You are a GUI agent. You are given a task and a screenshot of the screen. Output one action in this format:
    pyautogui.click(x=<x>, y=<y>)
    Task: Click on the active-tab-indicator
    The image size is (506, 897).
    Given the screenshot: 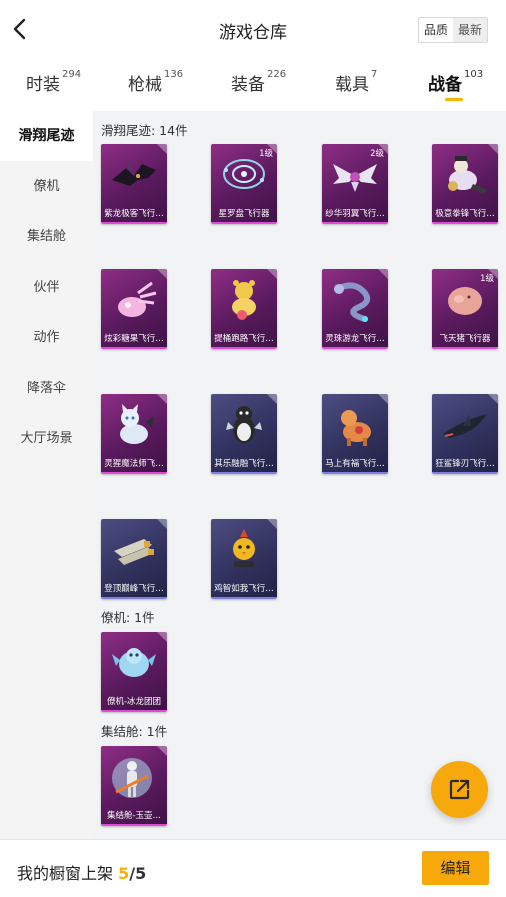 What is the action you would take?
    pyautogui.click(x=454, y=99)
    